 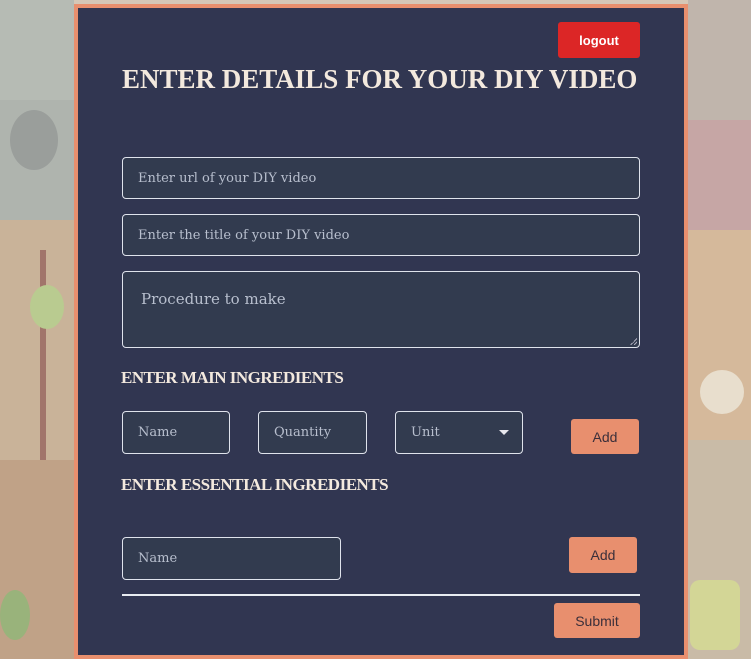 I want to click on essential-ingredient-name-placeholder: Name, so click(x=158, y=558).